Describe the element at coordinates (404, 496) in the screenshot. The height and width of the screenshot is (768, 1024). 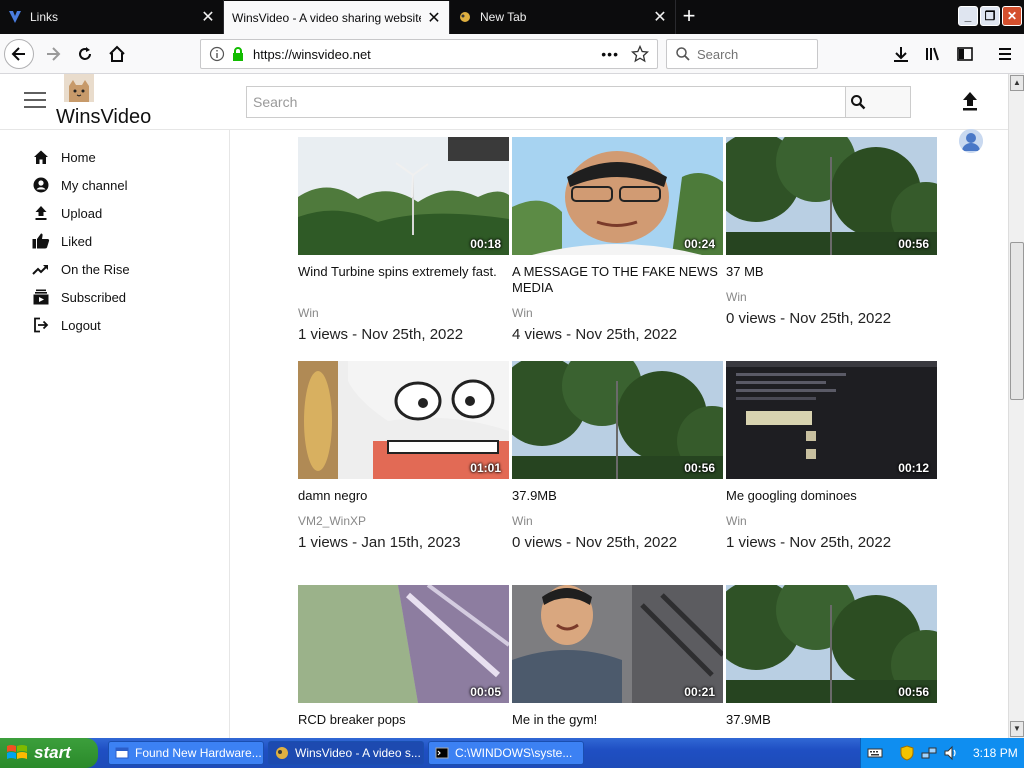
I see `video-title: damn negro` at that location.